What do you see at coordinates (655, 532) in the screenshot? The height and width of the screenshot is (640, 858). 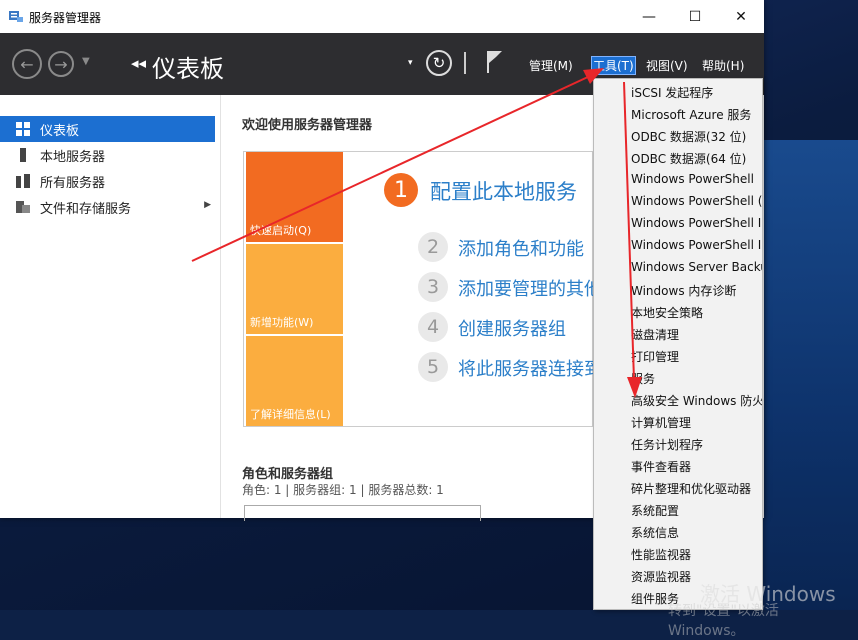 I see `tools-menu-item: 系统信息` at bounding box center [655, 532].